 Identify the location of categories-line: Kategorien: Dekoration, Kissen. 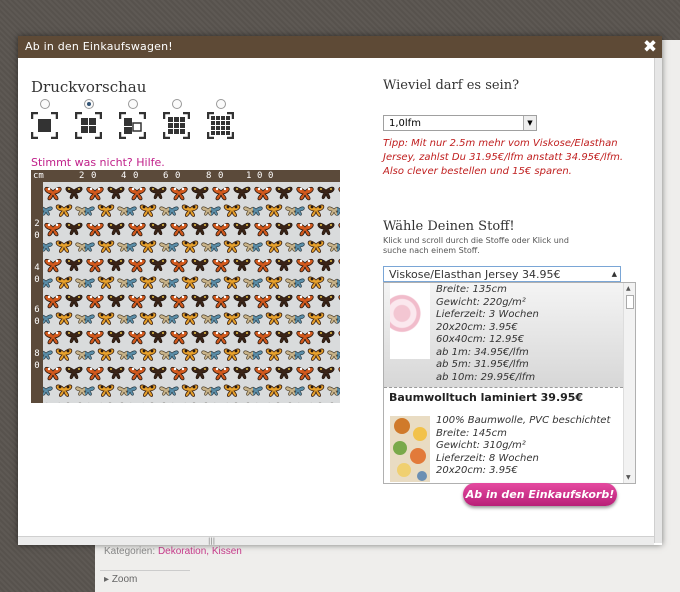
(173, 551).